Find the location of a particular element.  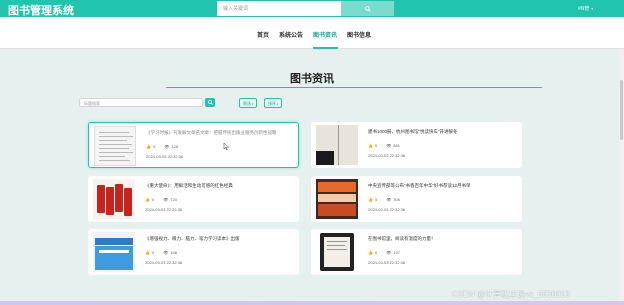

top-header: 图书管理系统 输入关键词 #N管 is located at coordinates (312, 8).